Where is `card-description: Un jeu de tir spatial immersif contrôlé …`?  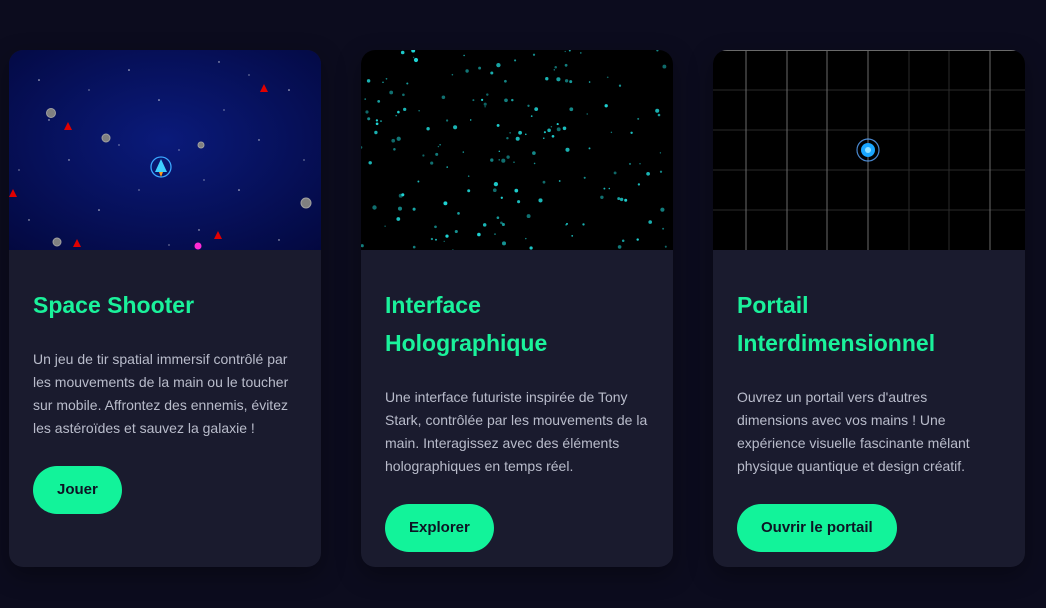 card-description: Un jeu de tir spatial immersif contrôlé … is located at coordinates (161, 393).